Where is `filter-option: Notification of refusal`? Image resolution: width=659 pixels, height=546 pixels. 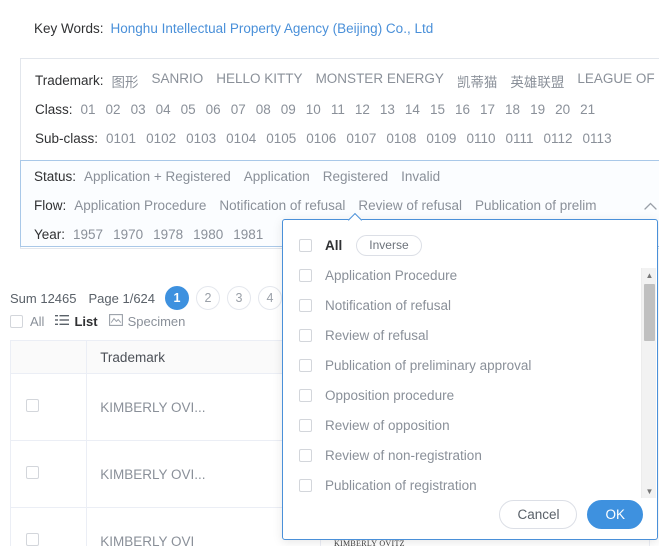
filter-option: Notification of refusal is located at coordinates (282, 205).